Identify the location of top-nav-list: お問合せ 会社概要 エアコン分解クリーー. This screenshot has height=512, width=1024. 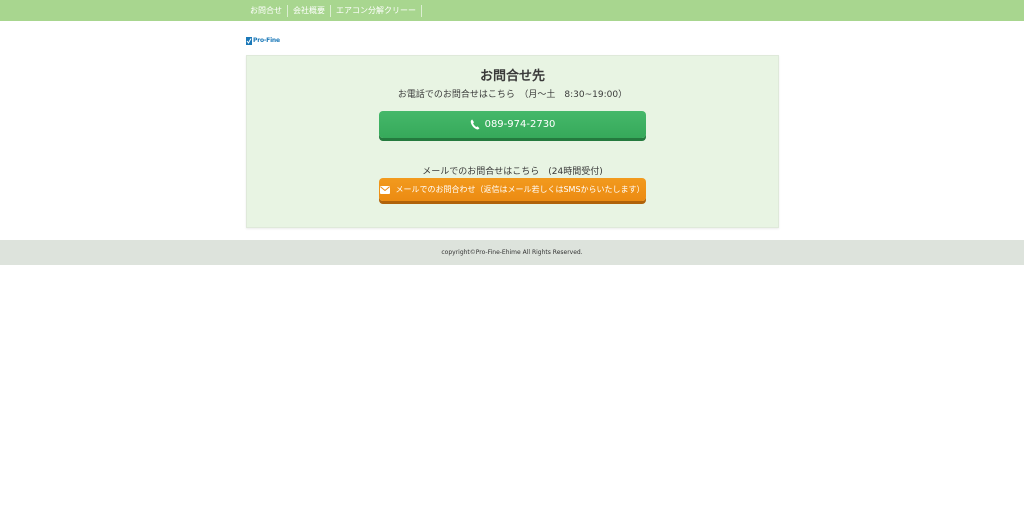
(333, 10).